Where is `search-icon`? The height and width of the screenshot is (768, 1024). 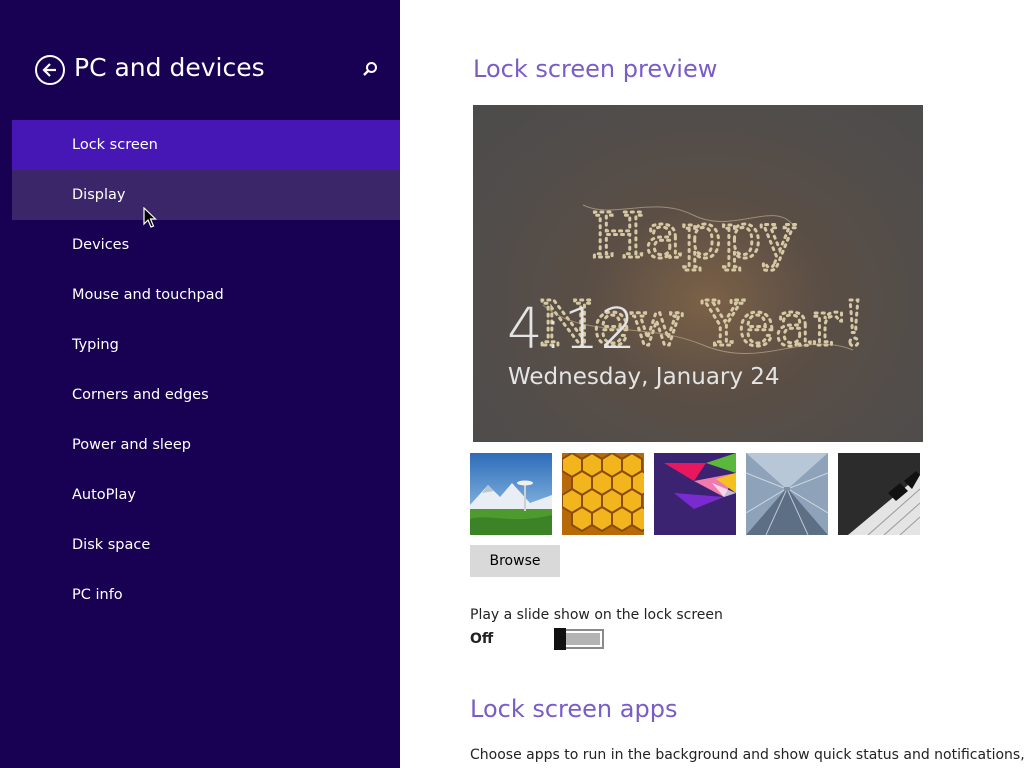
search-icon is located at coordinates (370, 69).